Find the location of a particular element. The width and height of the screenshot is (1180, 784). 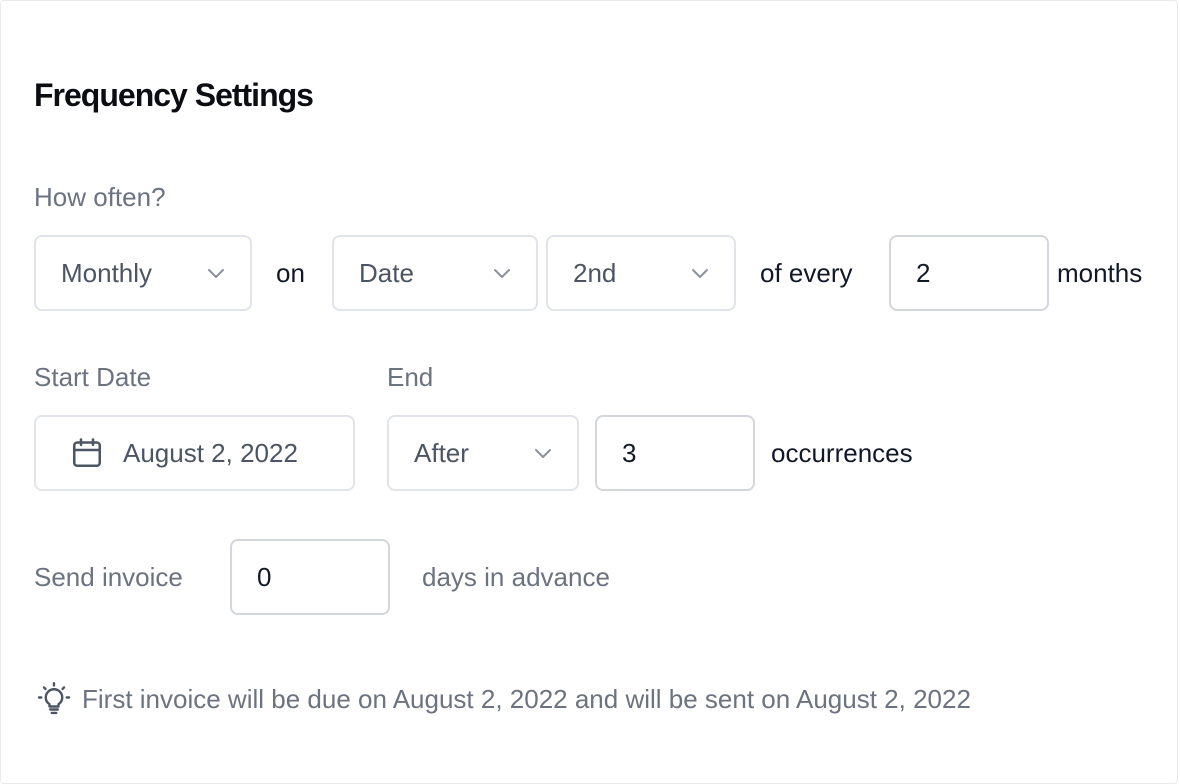

end-mode-select: After is located at coordinates (483, 453).